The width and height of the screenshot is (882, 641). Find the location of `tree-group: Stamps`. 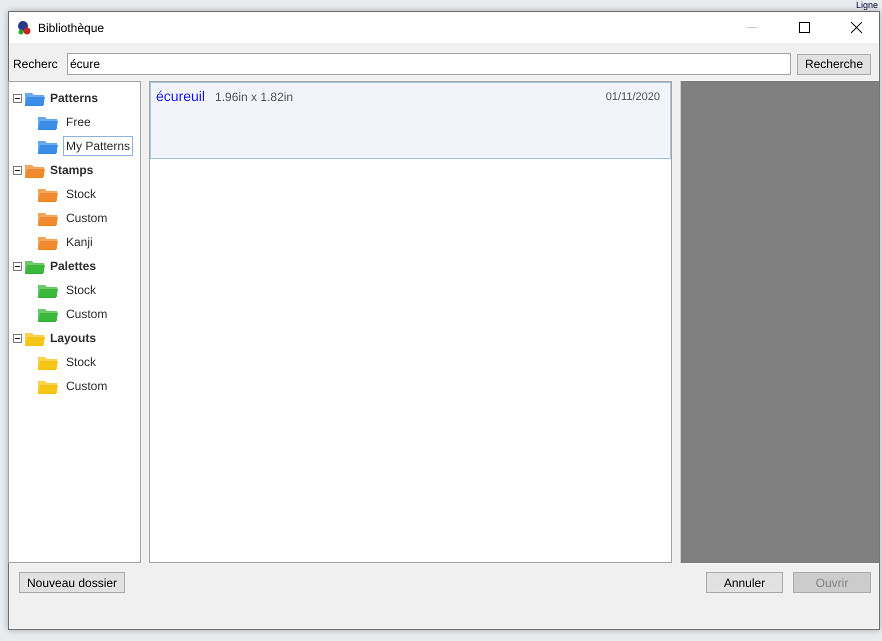

tree-group: Stamps is located at coordinates (72, 170).